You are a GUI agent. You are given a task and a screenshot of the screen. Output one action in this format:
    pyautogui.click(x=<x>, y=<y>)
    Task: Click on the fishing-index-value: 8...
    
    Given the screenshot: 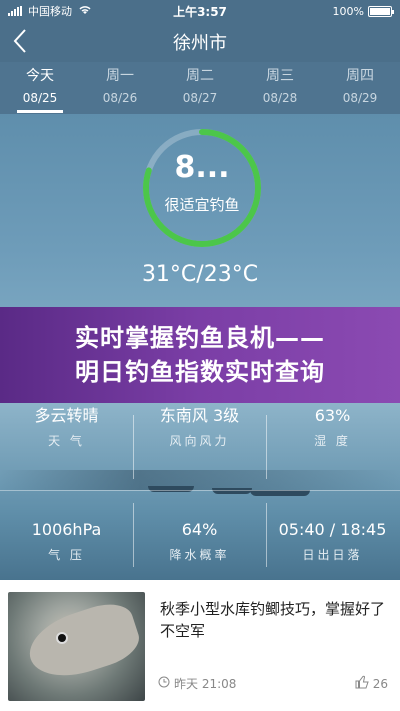 What is the action you would take?
    pyautogui.click(x=202, y=167)
    